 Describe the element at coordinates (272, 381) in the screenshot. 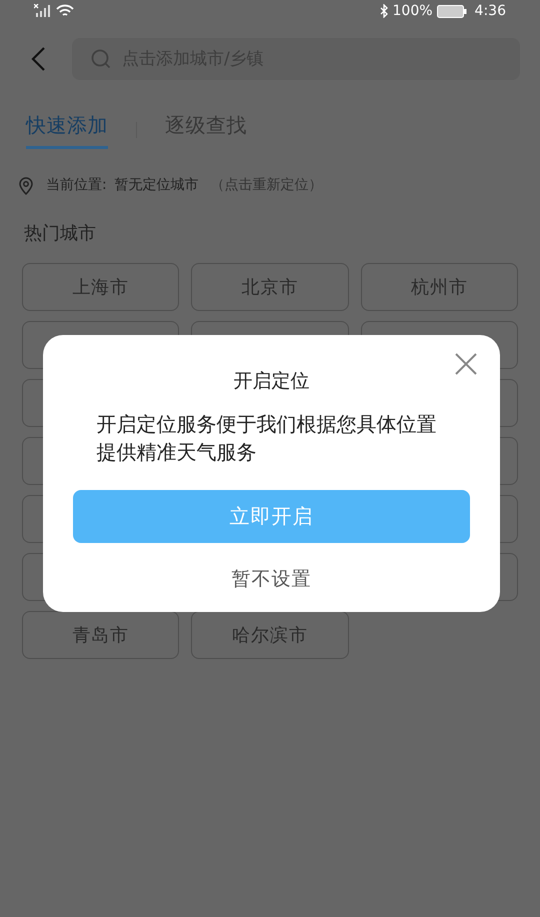

I see `dialog-title: 开启定位` at that location.